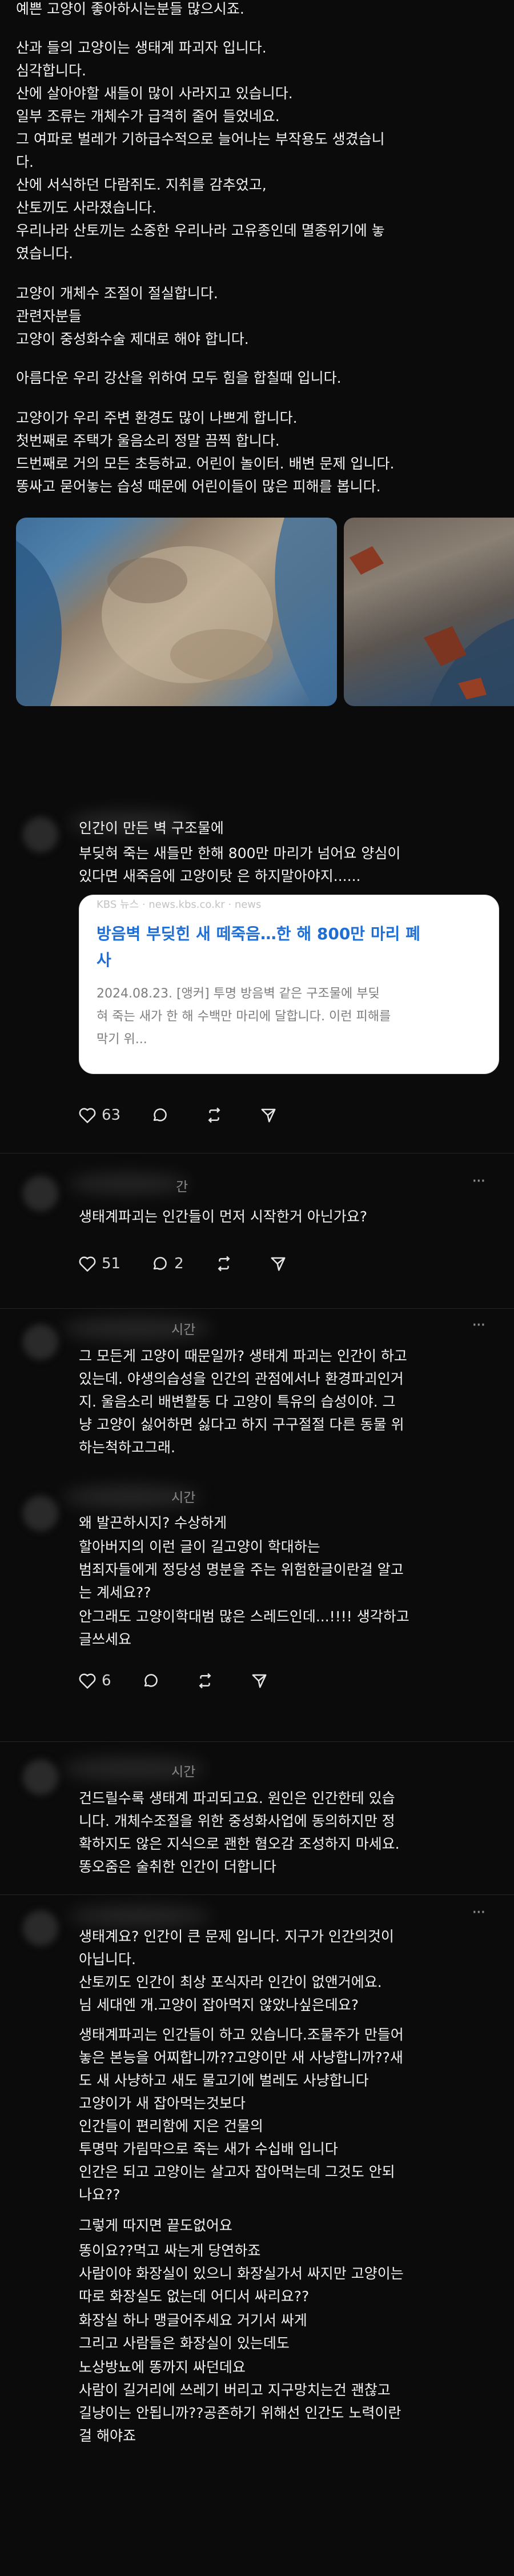 This screenshot has height=2576, width=514. Describe the element at coordinates (237, 1798) in the screenshot. I see `reply-line: 건드릴수록 생태계 파괴되고요. 원인은 인간한테 있습` at that location.